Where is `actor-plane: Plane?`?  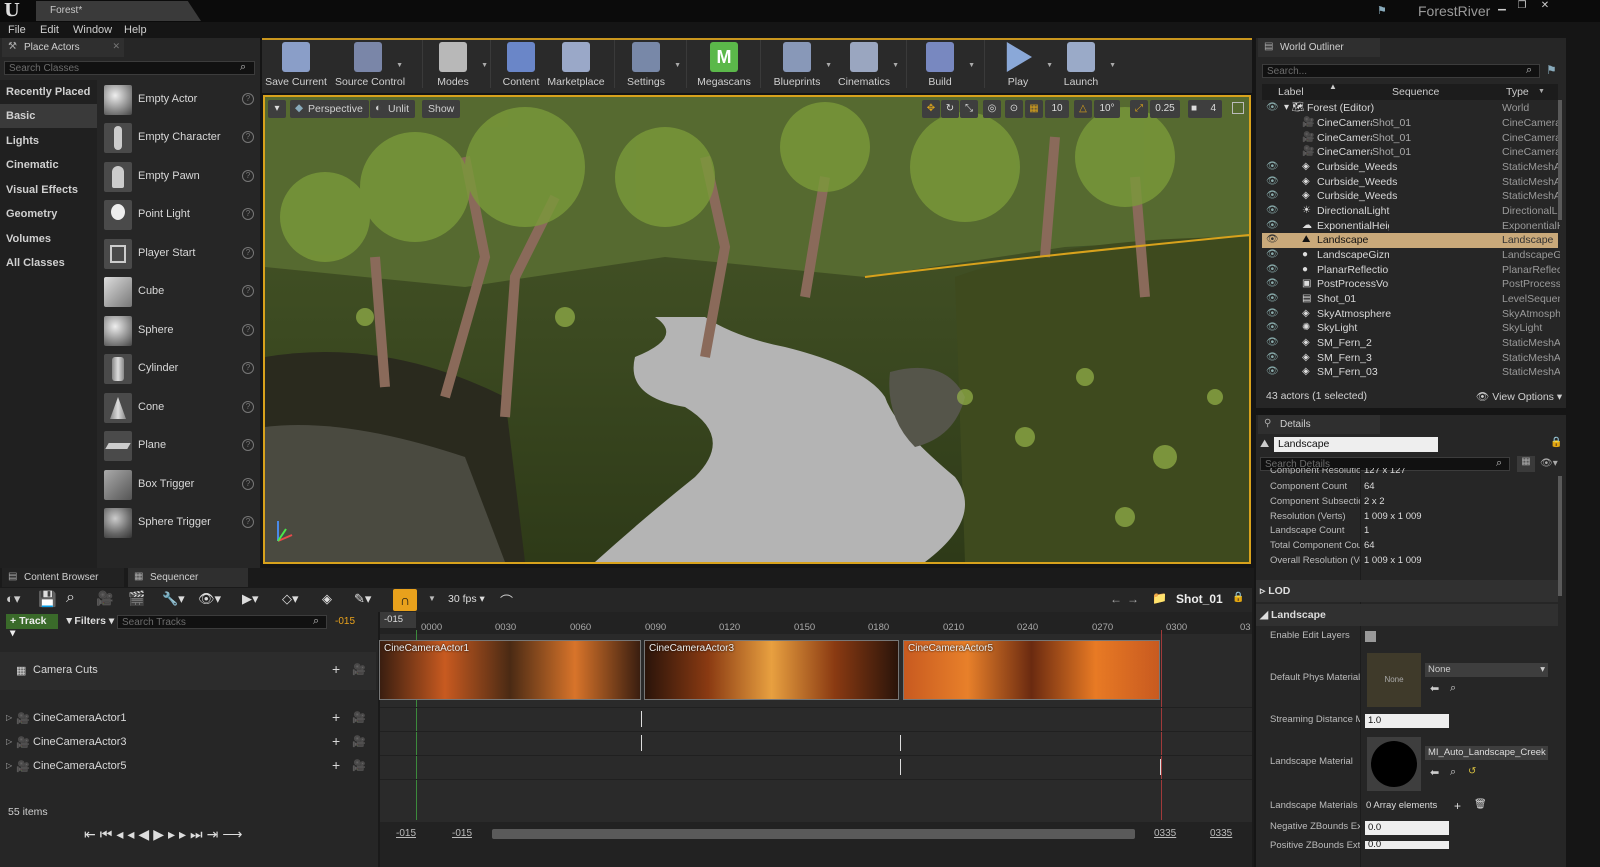 actor-plane: Plane? is located at coordinates (182, 446).